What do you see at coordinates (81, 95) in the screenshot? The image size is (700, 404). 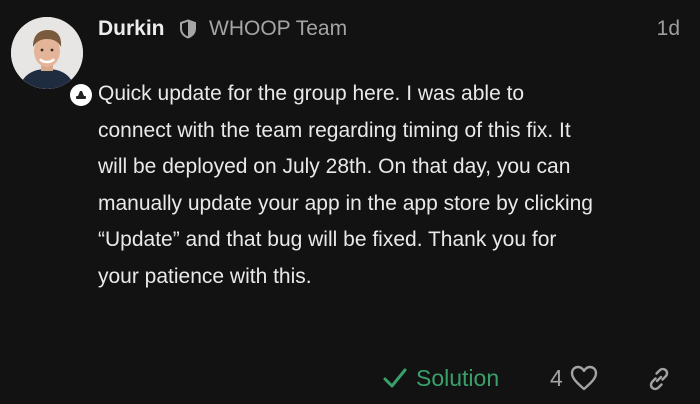 I see `whoop-badge-icon` at bounding box center [81, 95].